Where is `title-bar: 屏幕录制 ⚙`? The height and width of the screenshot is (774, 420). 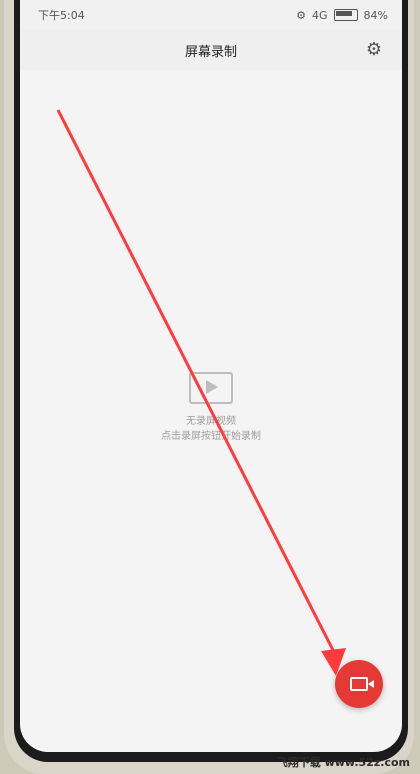 title-bar: 屏幕录制 ⚙ is located at coordinates (211, 50).